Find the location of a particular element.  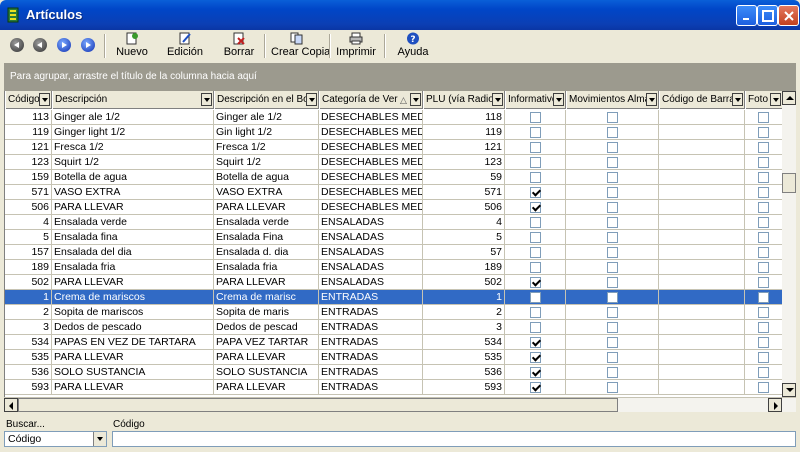

cell-boton: Sopita de maris is located at coordinates (266, 312).